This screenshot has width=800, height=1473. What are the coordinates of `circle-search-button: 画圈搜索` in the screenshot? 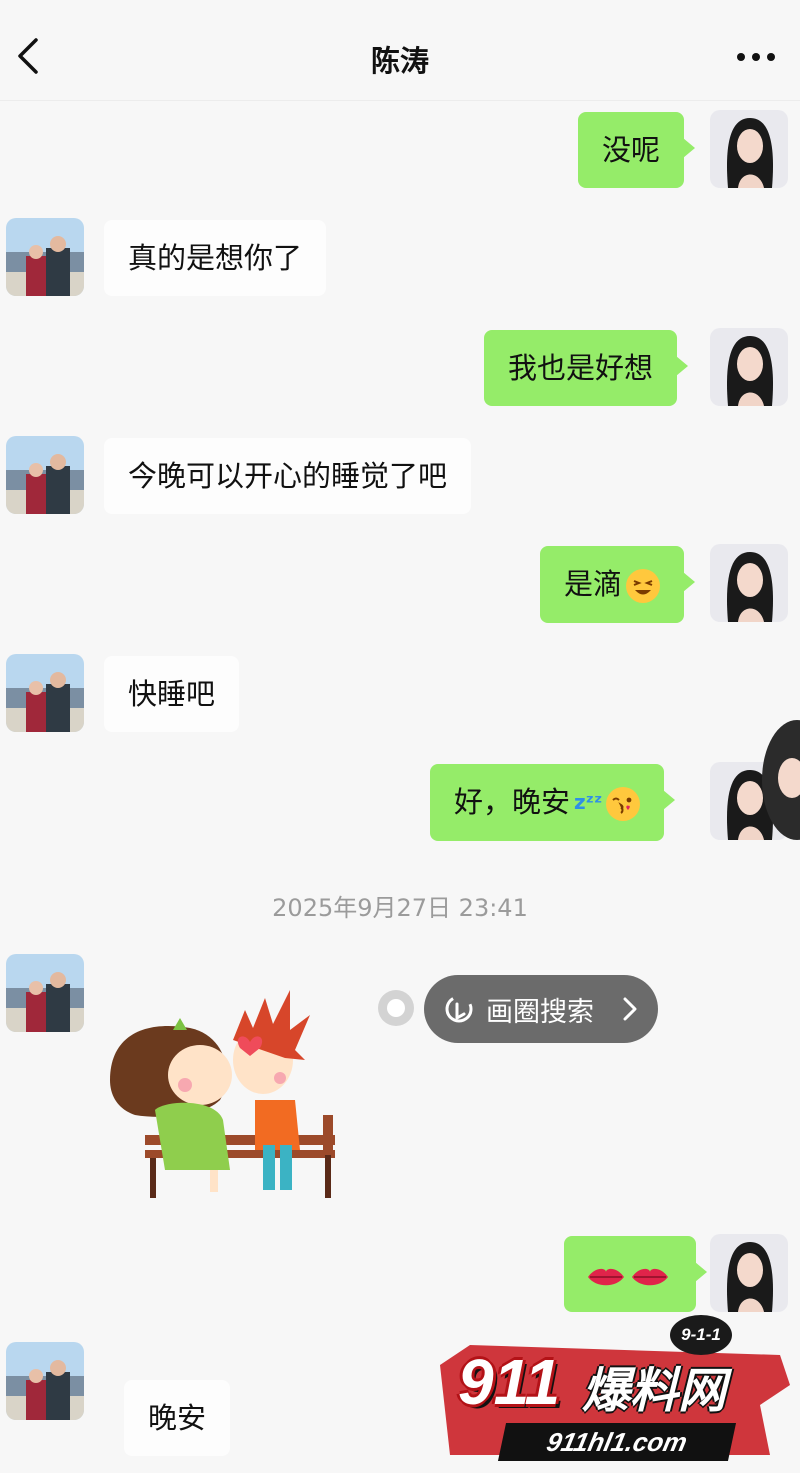 It's located at (541, 1009).